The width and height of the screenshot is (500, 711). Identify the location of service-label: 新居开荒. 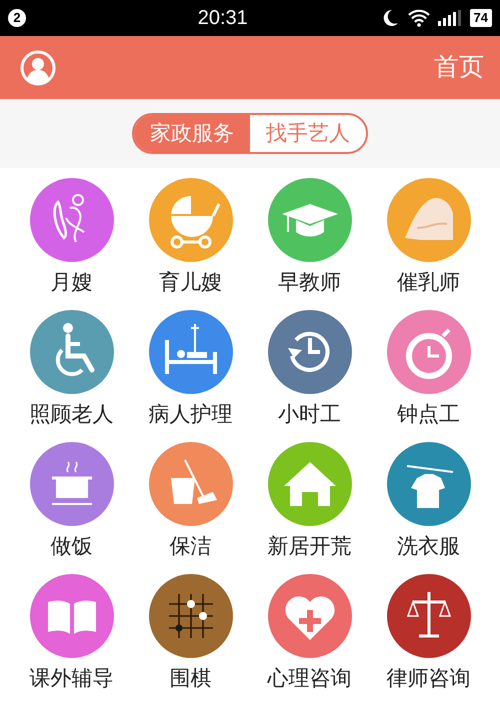
(310, 547).